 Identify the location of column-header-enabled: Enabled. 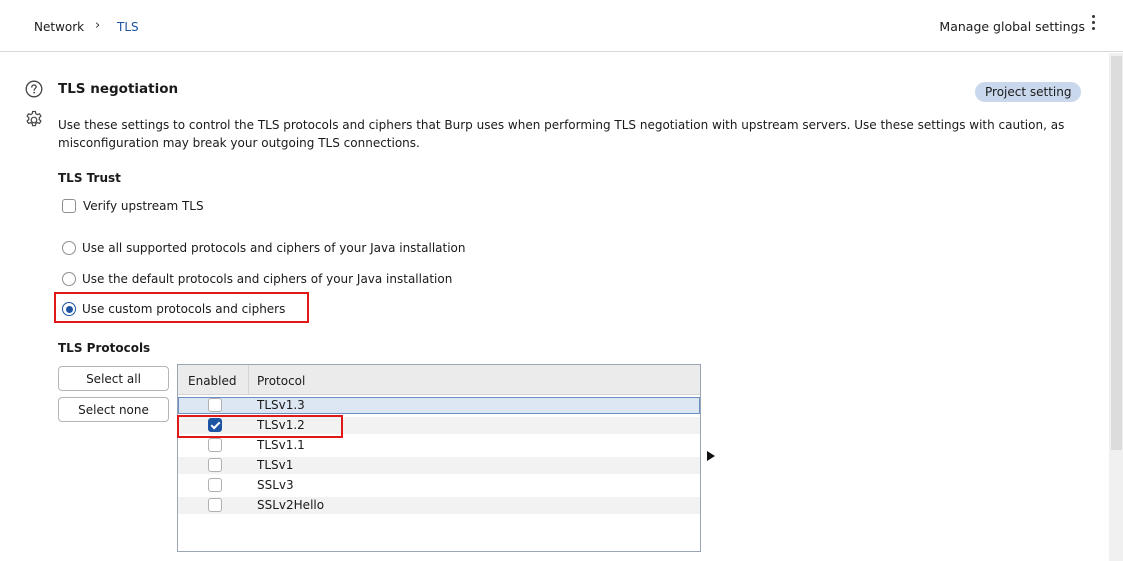
(212, 381).